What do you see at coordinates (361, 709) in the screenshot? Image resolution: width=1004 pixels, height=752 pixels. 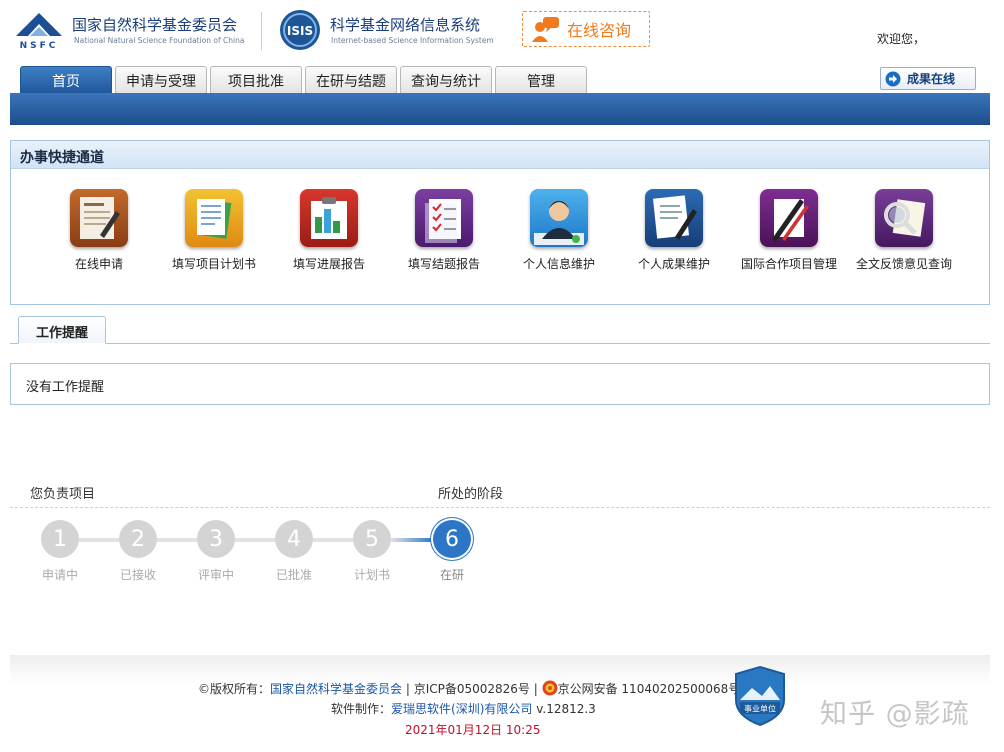 I see `maker-prefix: 软件制作：` at bounding box center [361, 709].